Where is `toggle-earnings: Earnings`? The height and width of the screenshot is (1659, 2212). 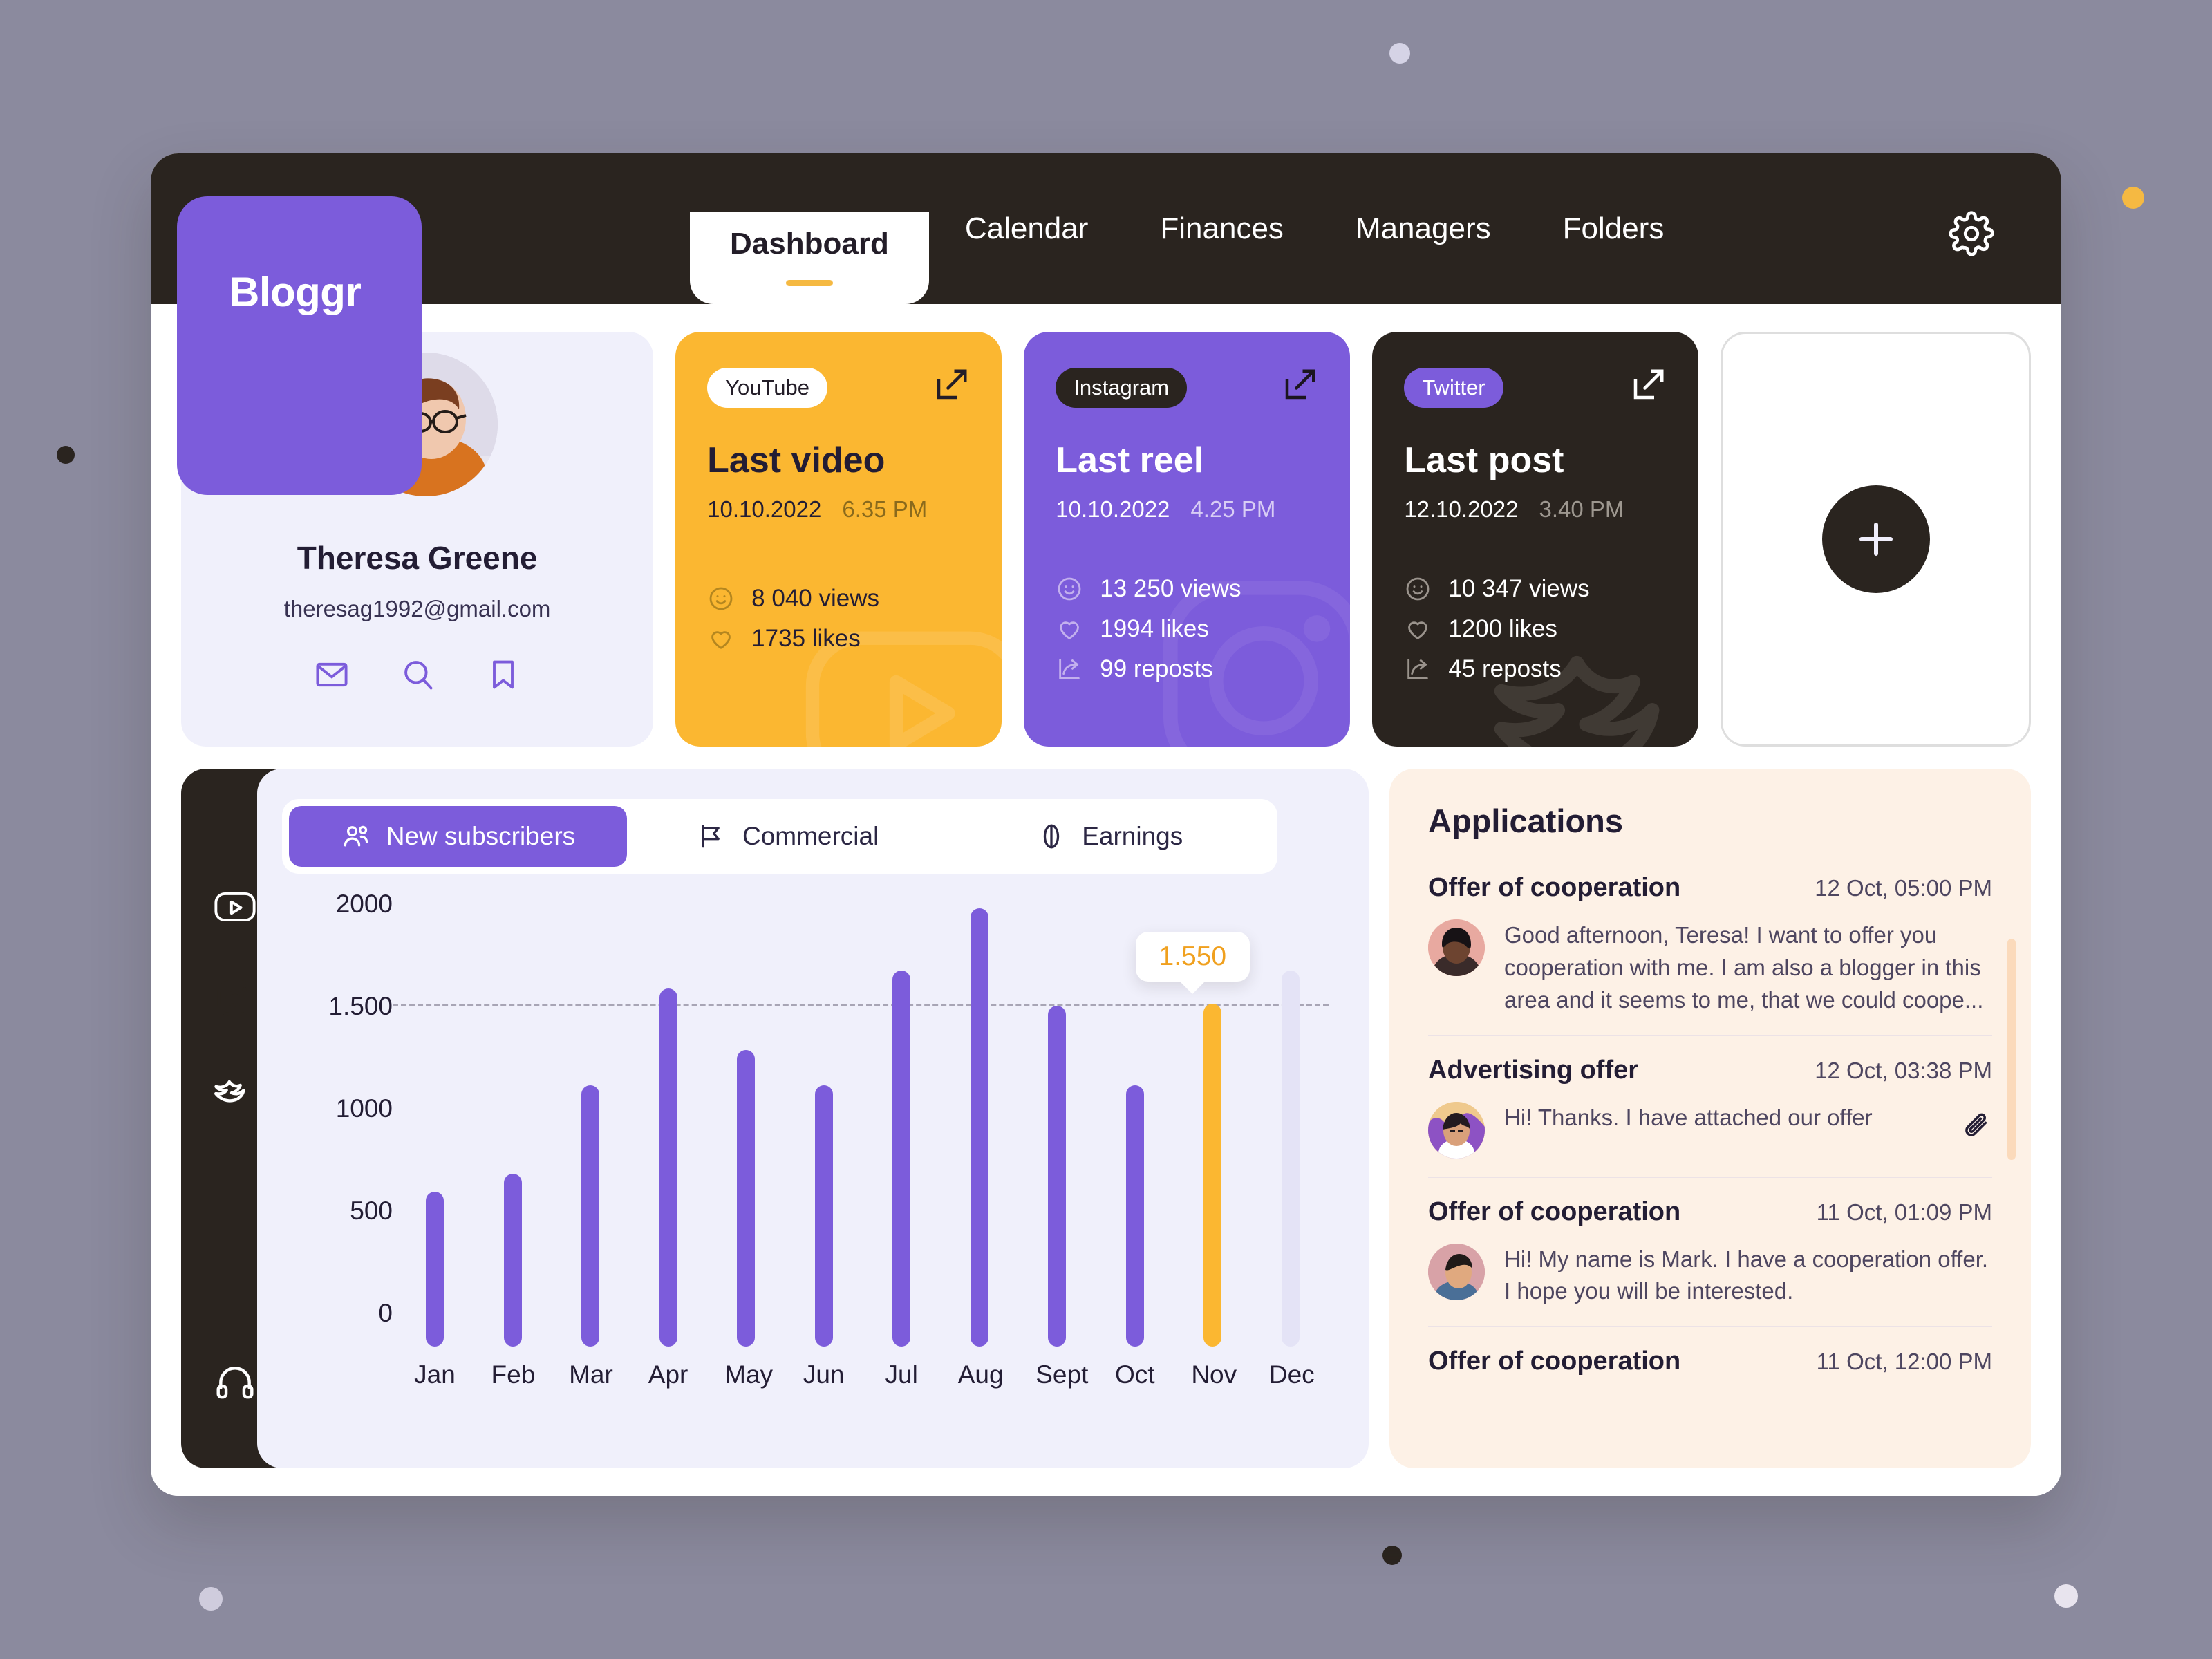 toggle-earnings: Earnings is located at coordinates (1110, 836).